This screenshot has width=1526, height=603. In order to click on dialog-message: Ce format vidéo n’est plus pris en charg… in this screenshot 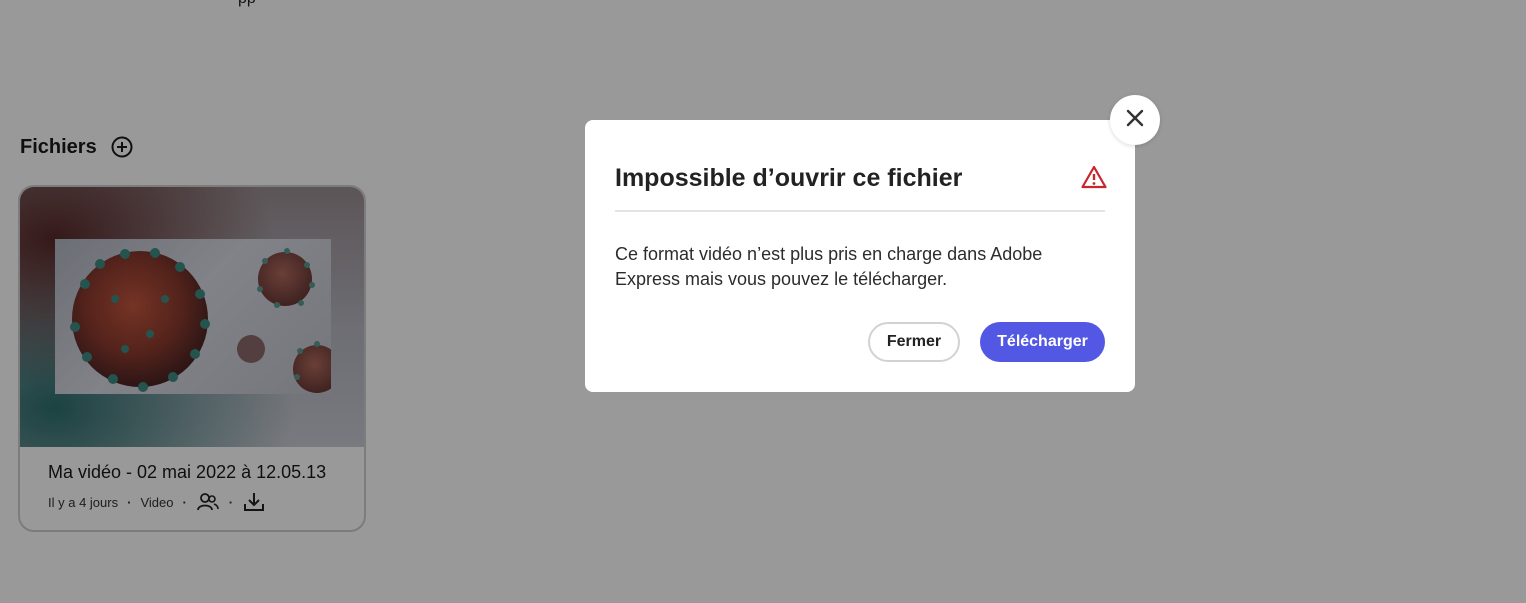, I will do `click(829, 266)`.